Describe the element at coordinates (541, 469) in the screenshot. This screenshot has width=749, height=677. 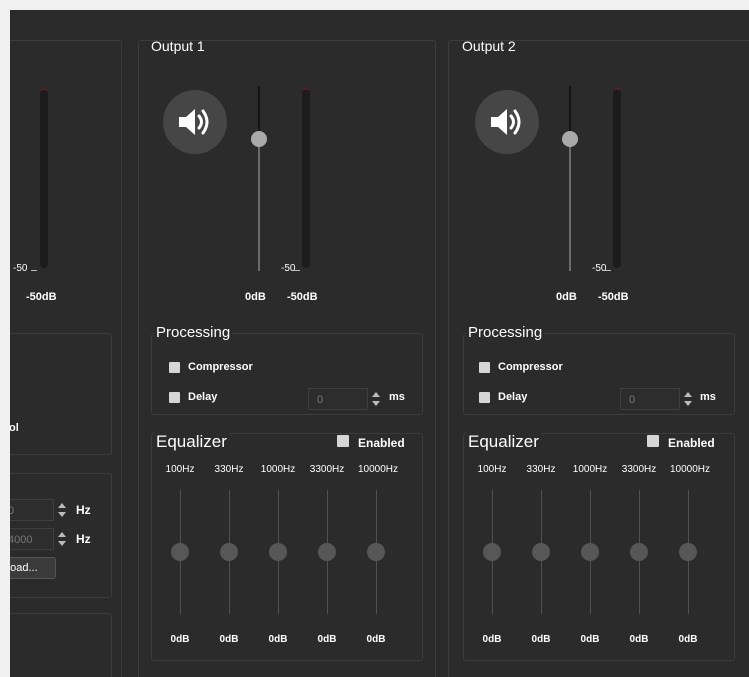
I see `eq-band-frequency-label: 330Hz` at that location.